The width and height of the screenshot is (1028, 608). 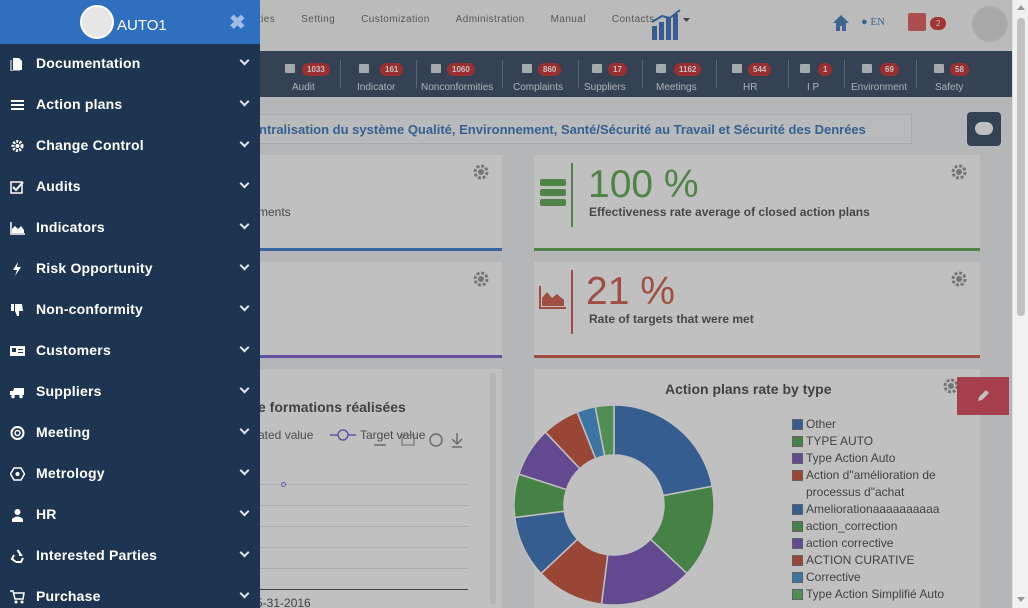 I want to click on sidebar-item-label: Meeting, so click(x=63, y=432).